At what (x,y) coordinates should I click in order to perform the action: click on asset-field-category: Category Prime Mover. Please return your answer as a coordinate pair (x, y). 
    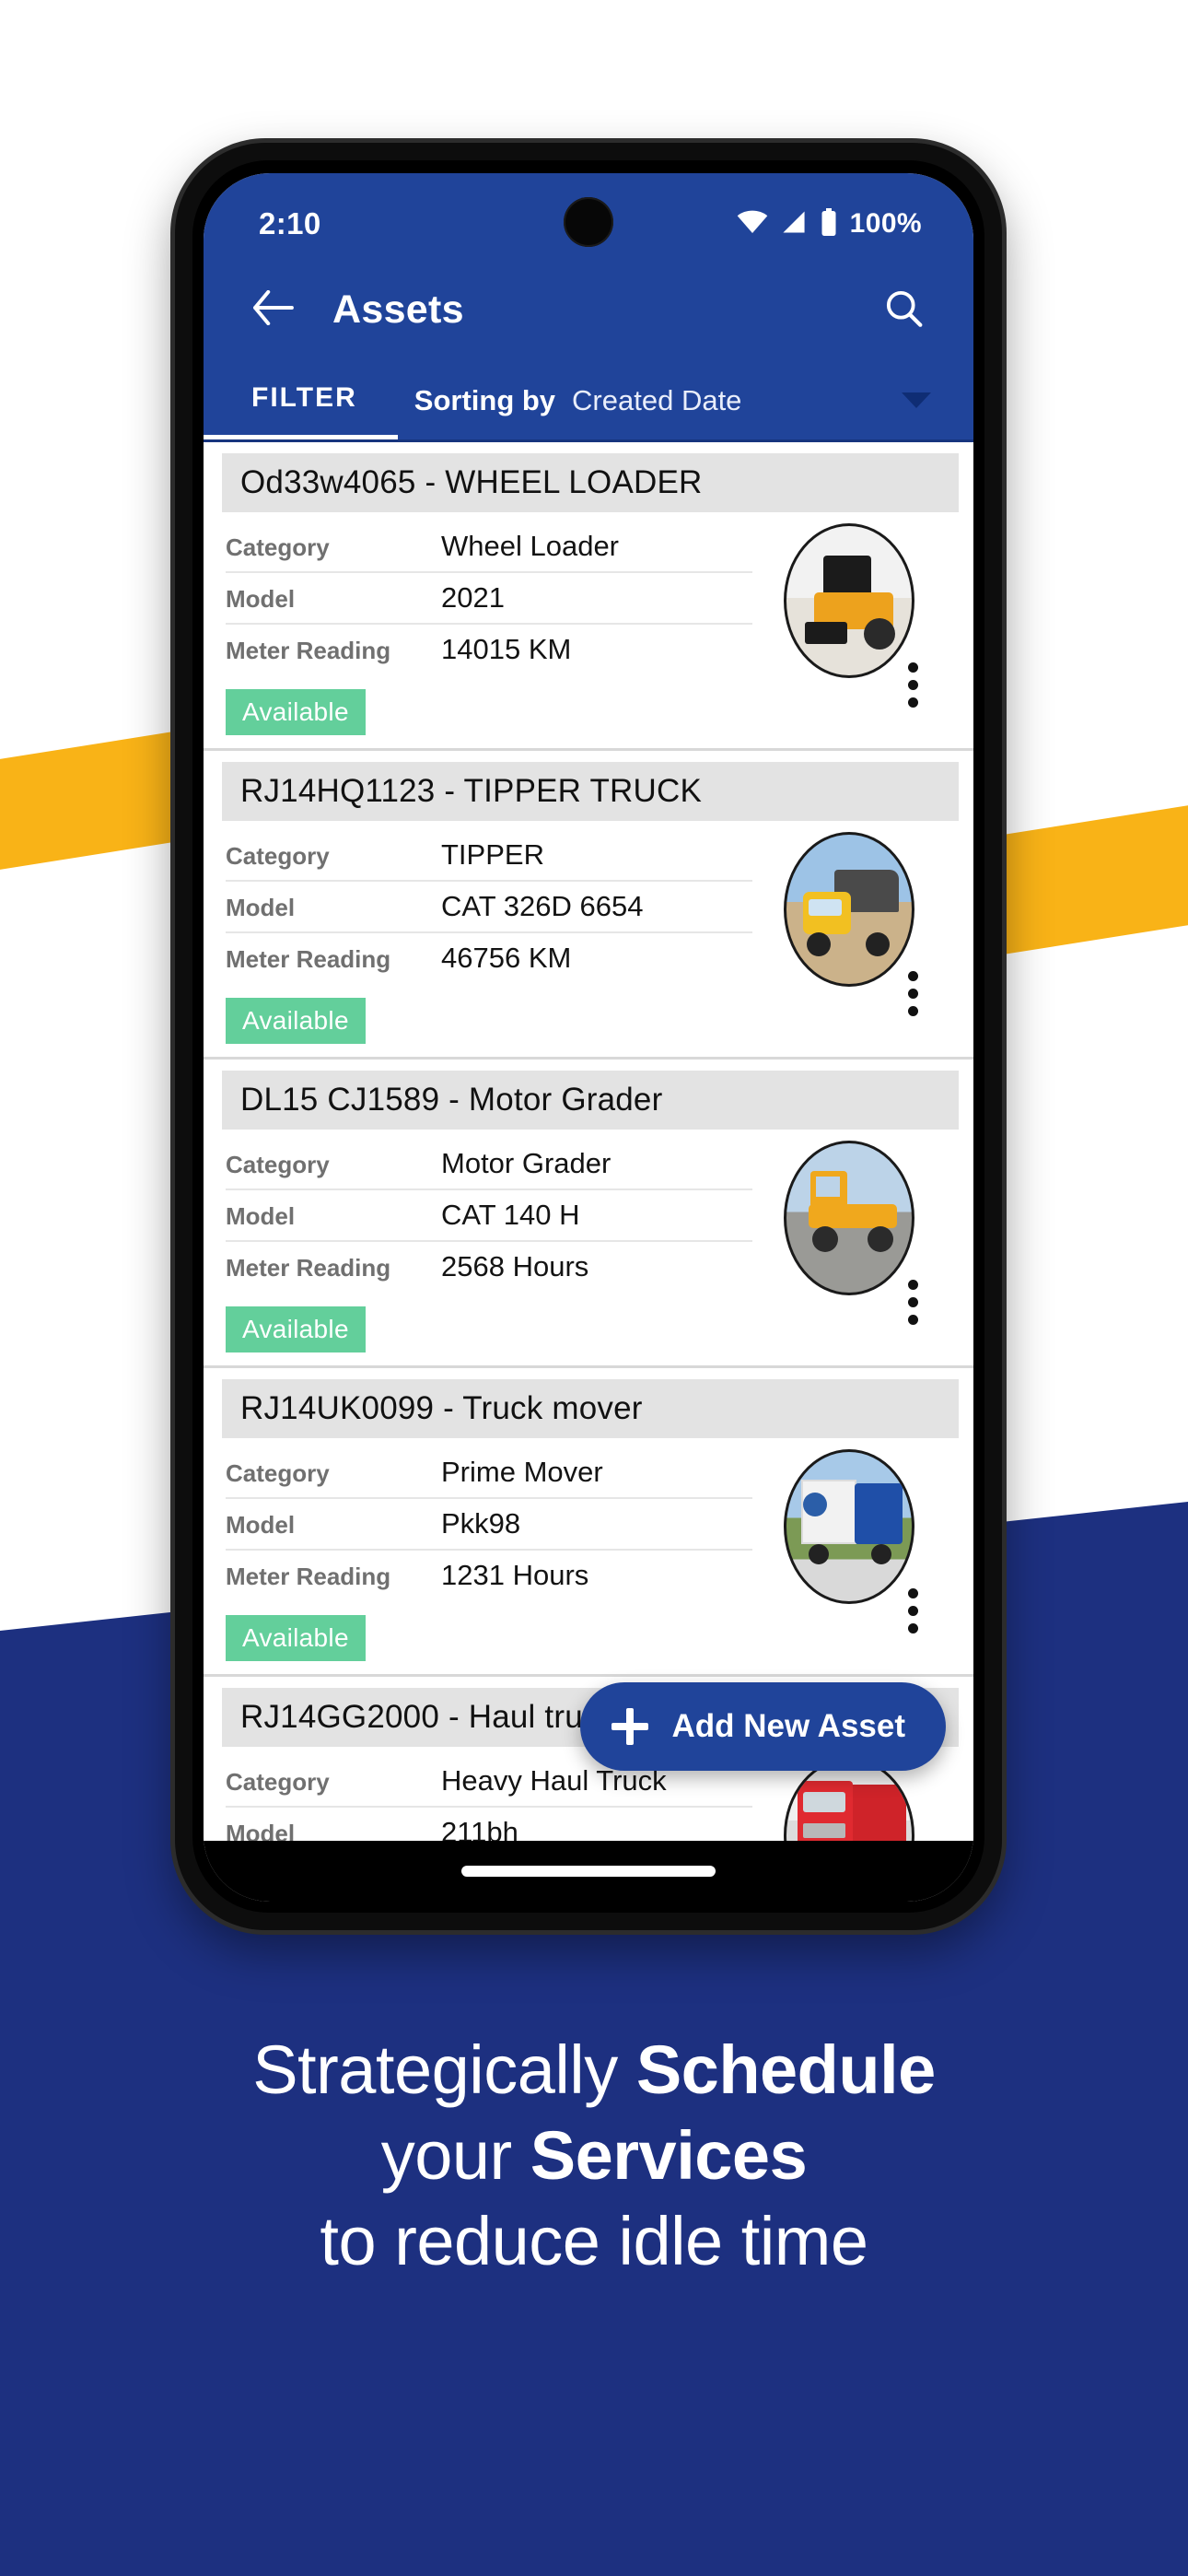
    Looking at the image, I should click on (489, 1473).